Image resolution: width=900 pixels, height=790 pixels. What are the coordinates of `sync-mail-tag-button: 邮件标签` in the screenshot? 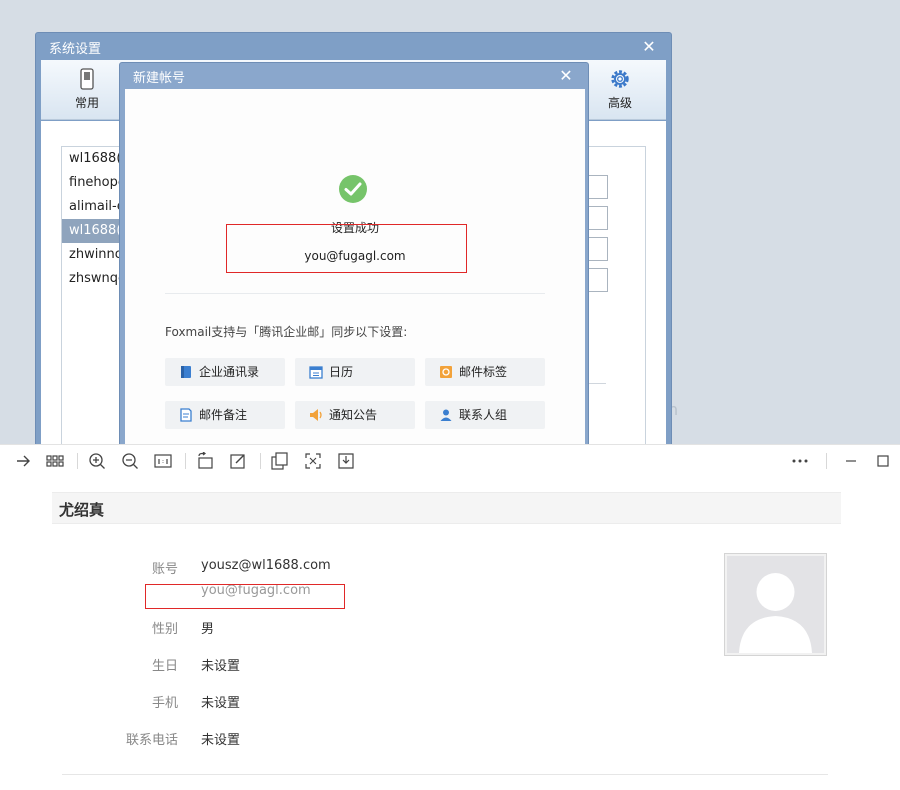 It's located at (485, 372).